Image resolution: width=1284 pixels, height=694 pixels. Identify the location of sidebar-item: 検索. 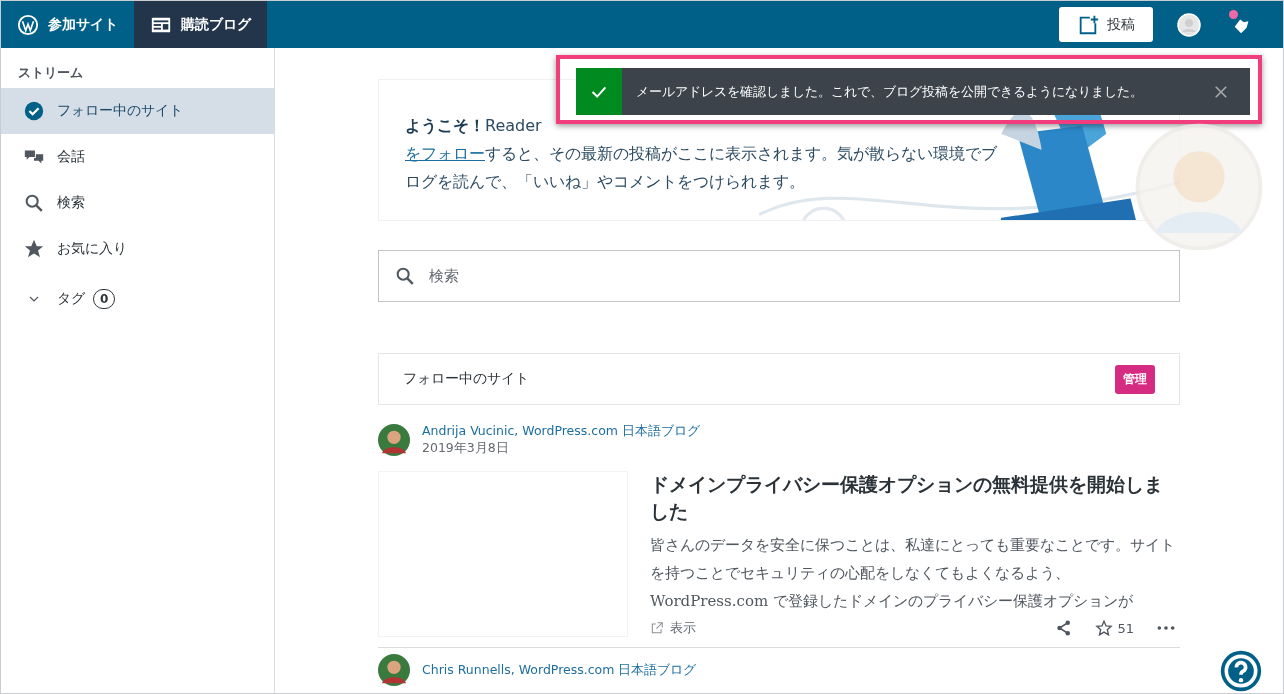
(137, 203).